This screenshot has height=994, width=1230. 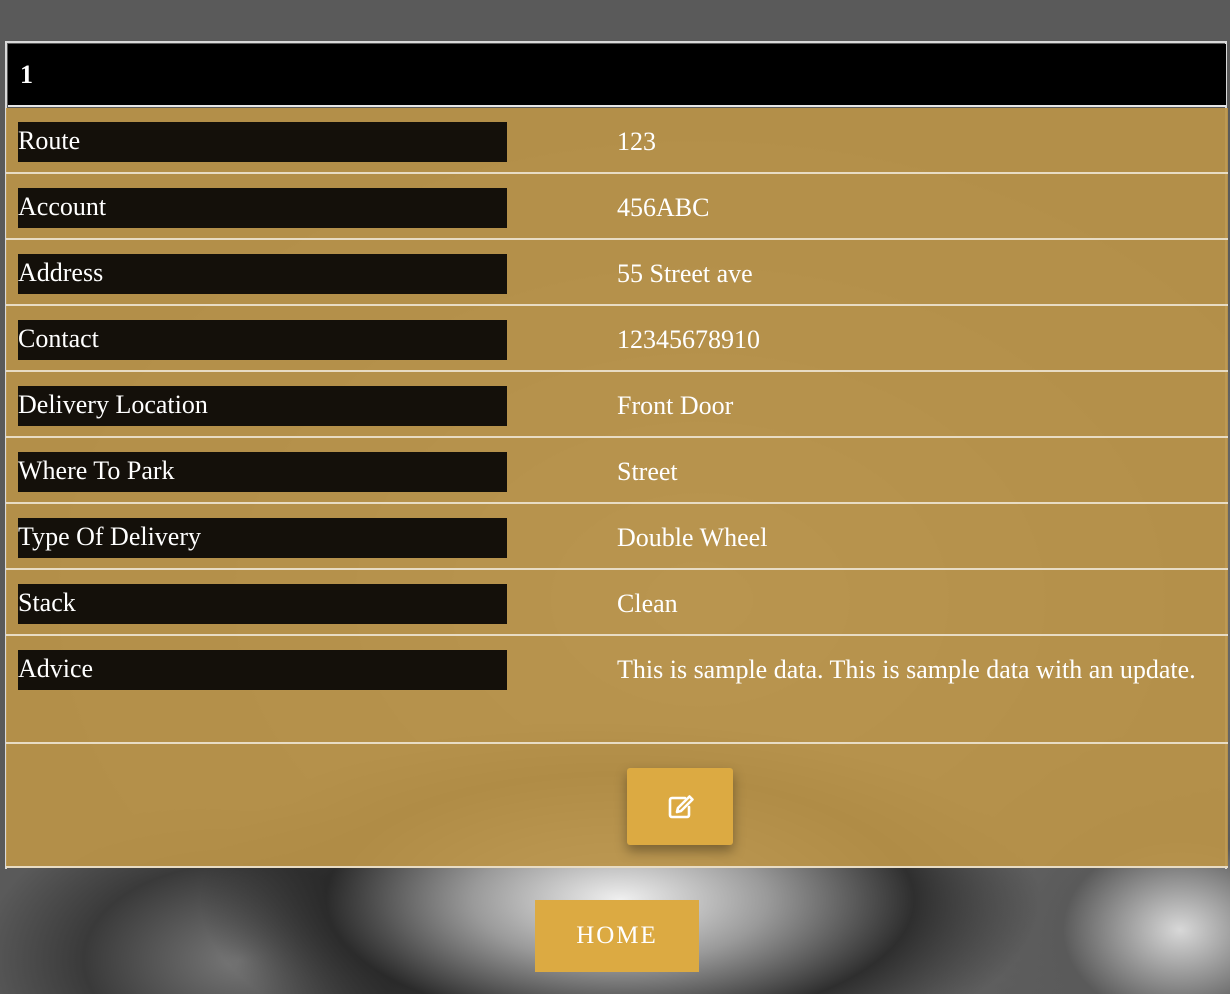 I want to click on table-row-stack: Stack Clean, so click(x=617, y=603).